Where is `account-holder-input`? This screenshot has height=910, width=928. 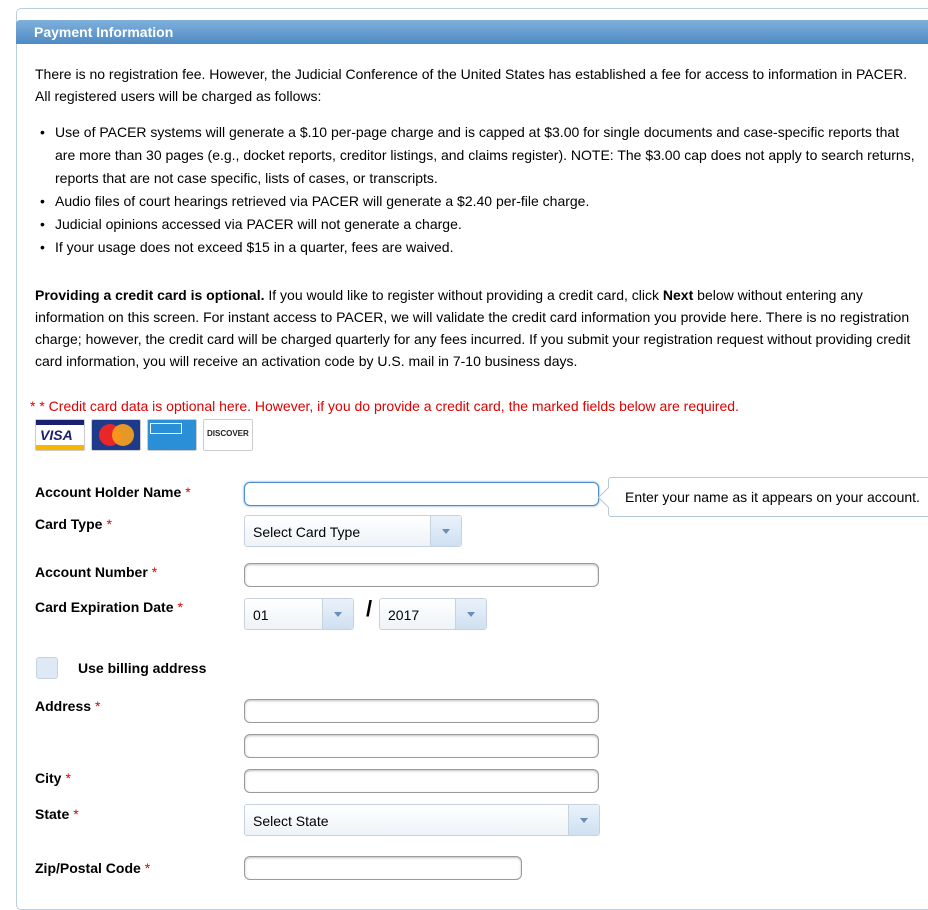 account-holder-input is located at coordinates (421, 494).